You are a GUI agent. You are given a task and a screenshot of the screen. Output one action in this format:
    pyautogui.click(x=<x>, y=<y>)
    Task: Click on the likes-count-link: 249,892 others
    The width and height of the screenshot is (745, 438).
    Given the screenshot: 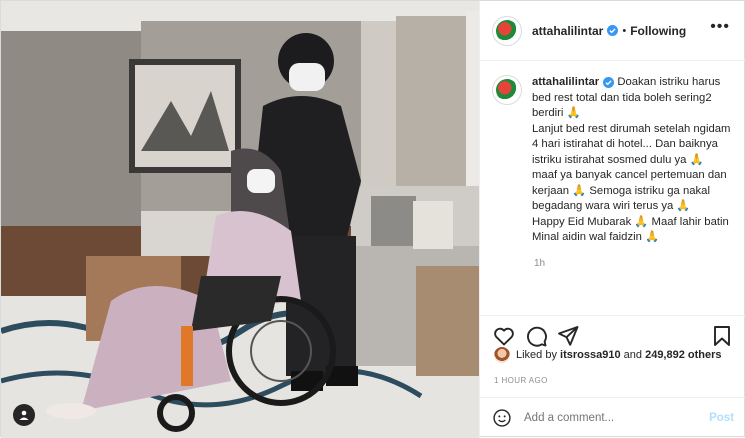 What is the action you would take?
    pyautogui.click(x=683, y=355)
    